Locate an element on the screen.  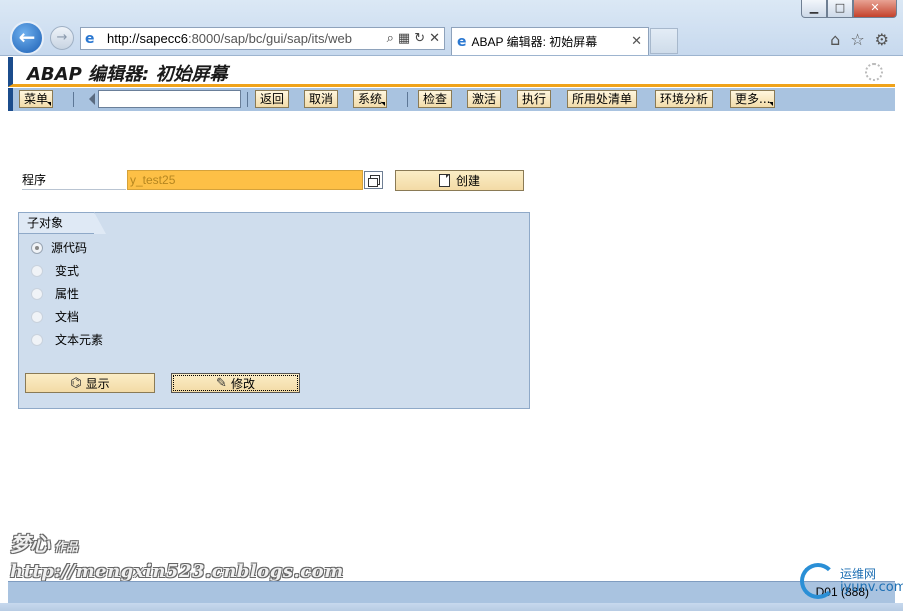
create-button: 创建 is located at coordinates (459, 180).